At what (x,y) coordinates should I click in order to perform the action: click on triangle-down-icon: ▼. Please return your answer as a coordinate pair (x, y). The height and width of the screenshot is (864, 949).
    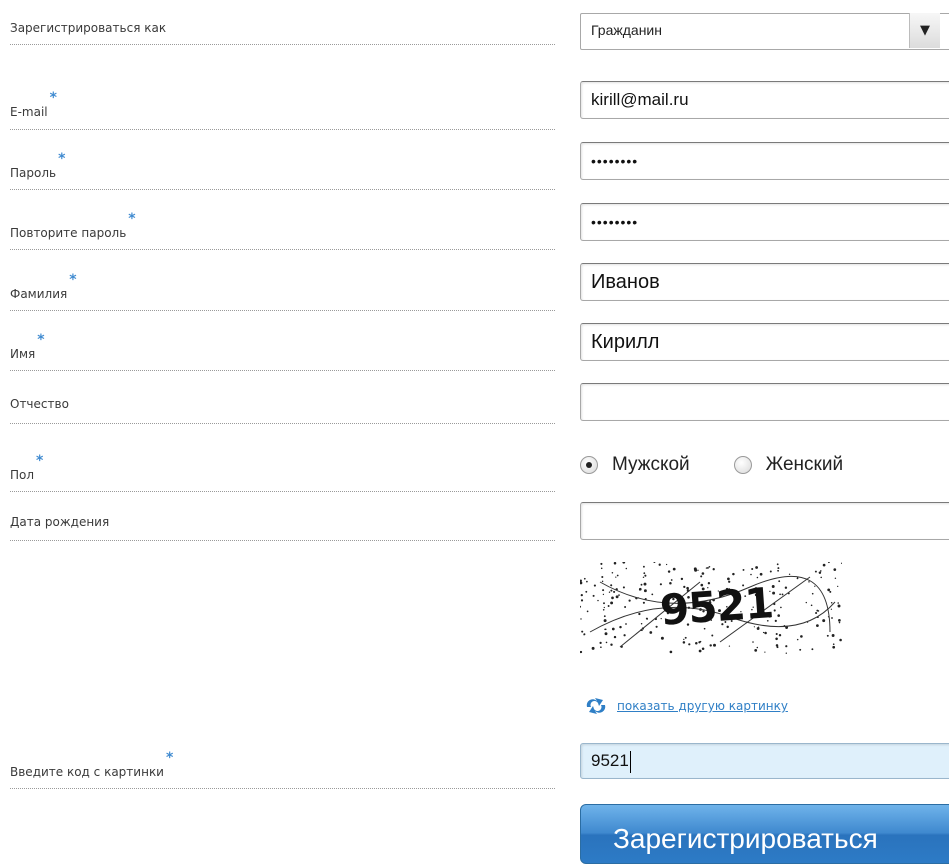
    Looking at the image, I should click on (925, 30).